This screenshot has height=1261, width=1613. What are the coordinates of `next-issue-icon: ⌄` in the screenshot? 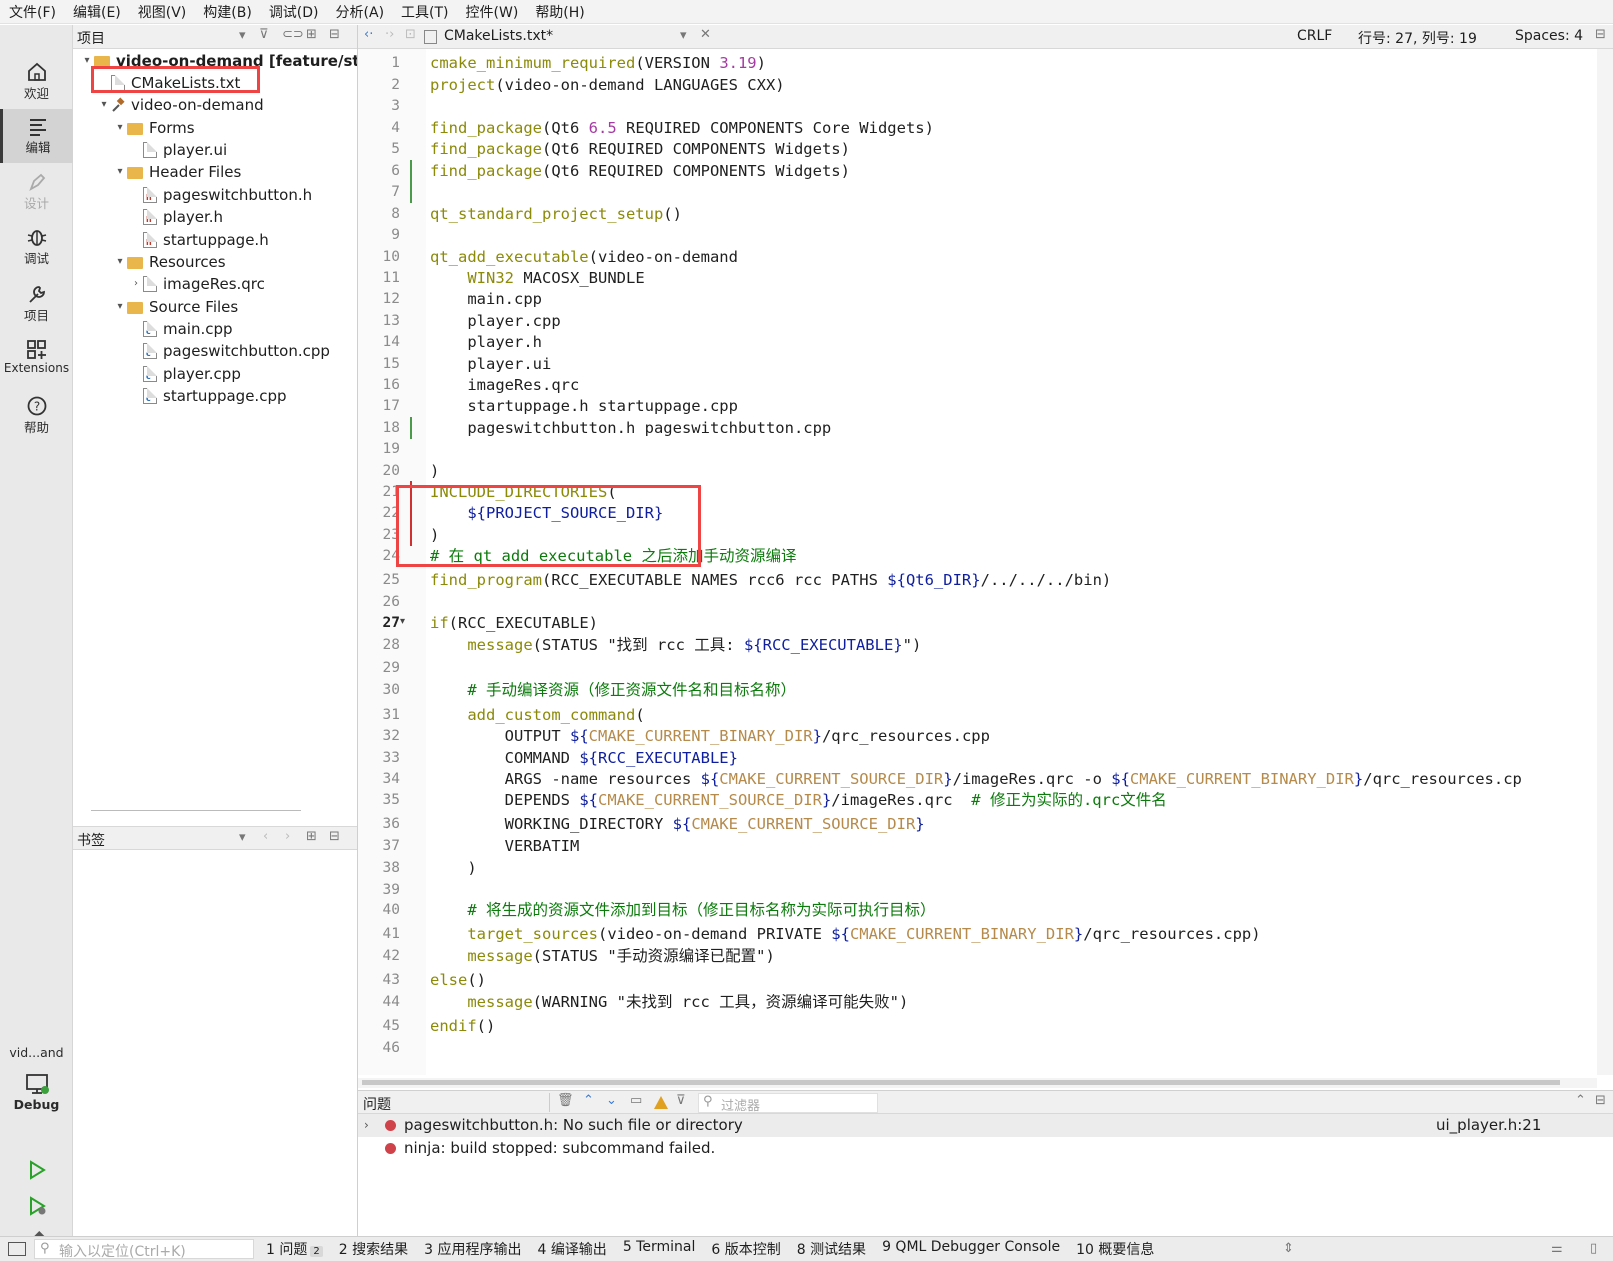 It's located at (611, 1100).